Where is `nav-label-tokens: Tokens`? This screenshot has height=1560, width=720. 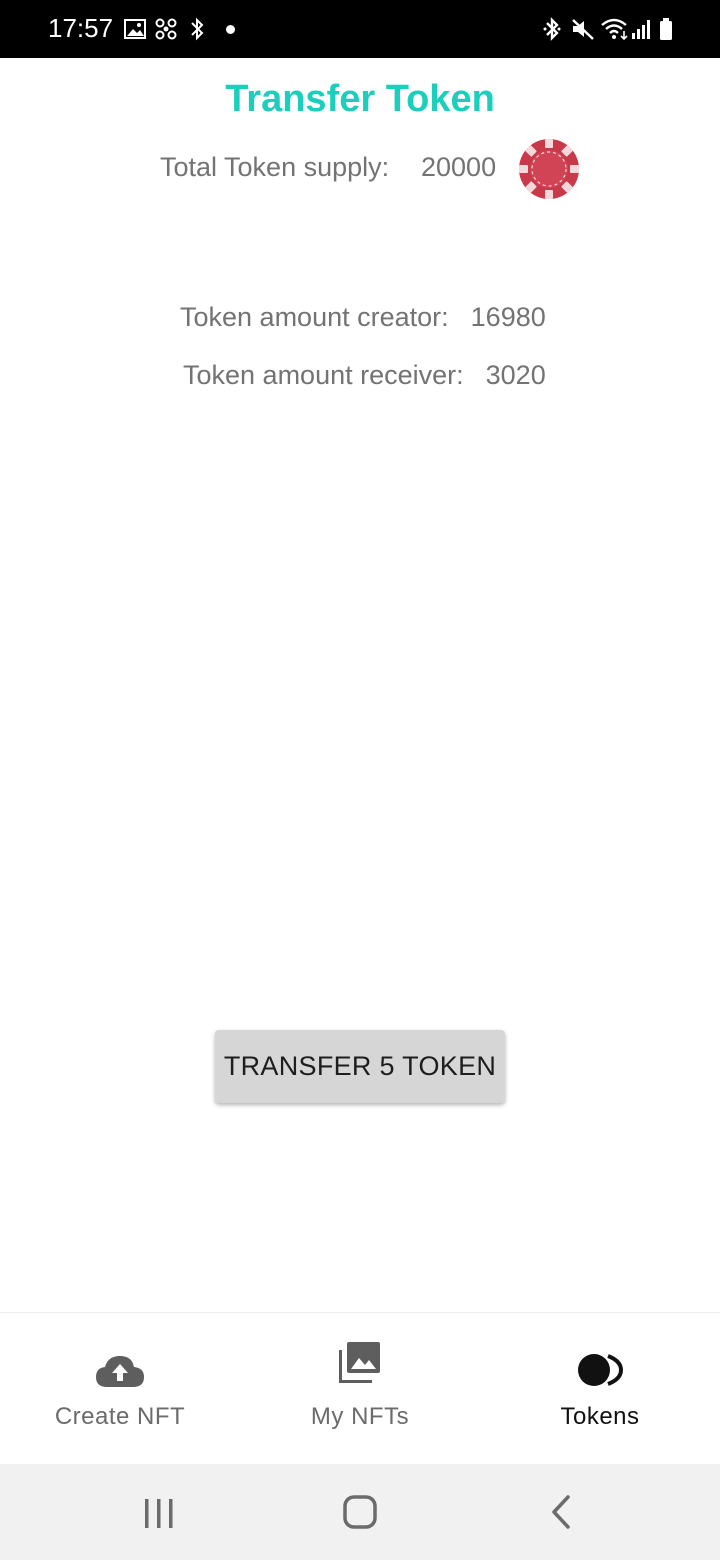
nav-label-tokens: Tokens is located at coordinates (600, 1416).